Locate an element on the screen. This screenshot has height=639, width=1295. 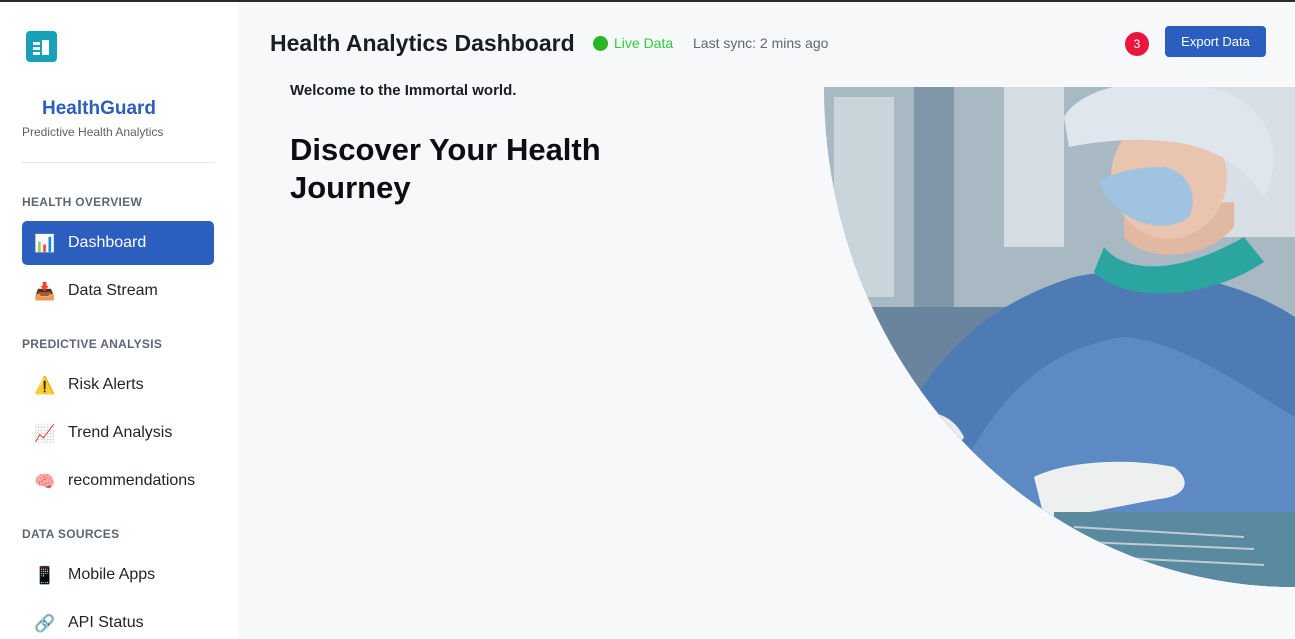
page-title: Health Analytics Dashboard is located at coordinates (422, 43).